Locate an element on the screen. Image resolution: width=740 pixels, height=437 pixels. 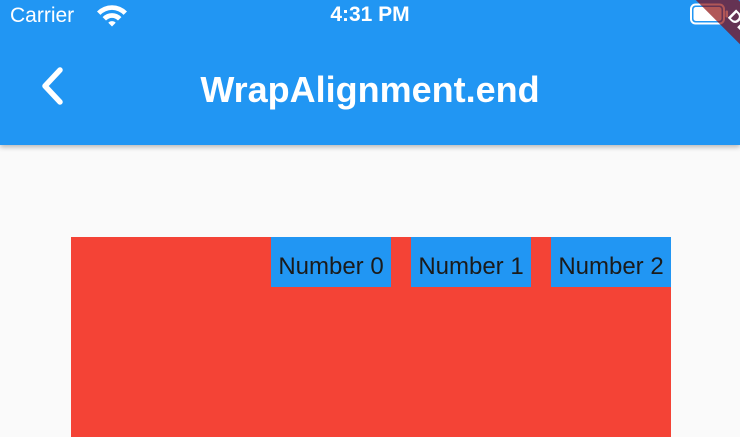
page-title: WrapAlignment.end is located at coordinates (370, 89).